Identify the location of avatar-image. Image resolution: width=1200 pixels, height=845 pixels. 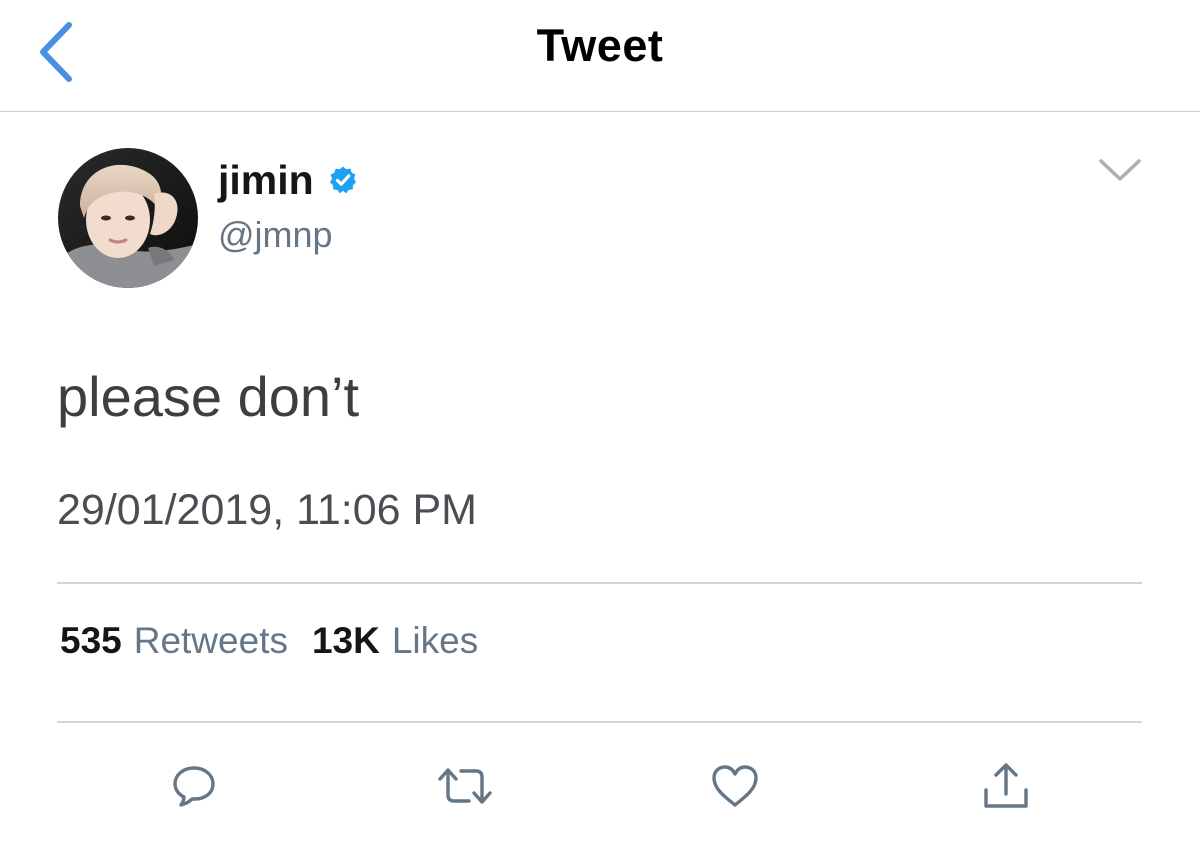
(128, 218).